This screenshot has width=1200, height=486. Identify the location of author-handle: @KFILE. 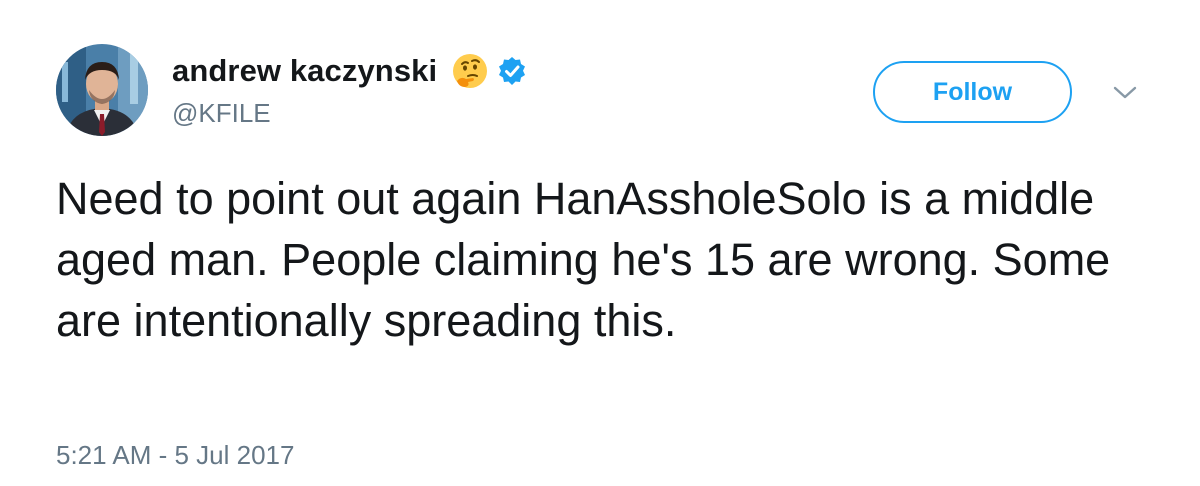
(221, 113).